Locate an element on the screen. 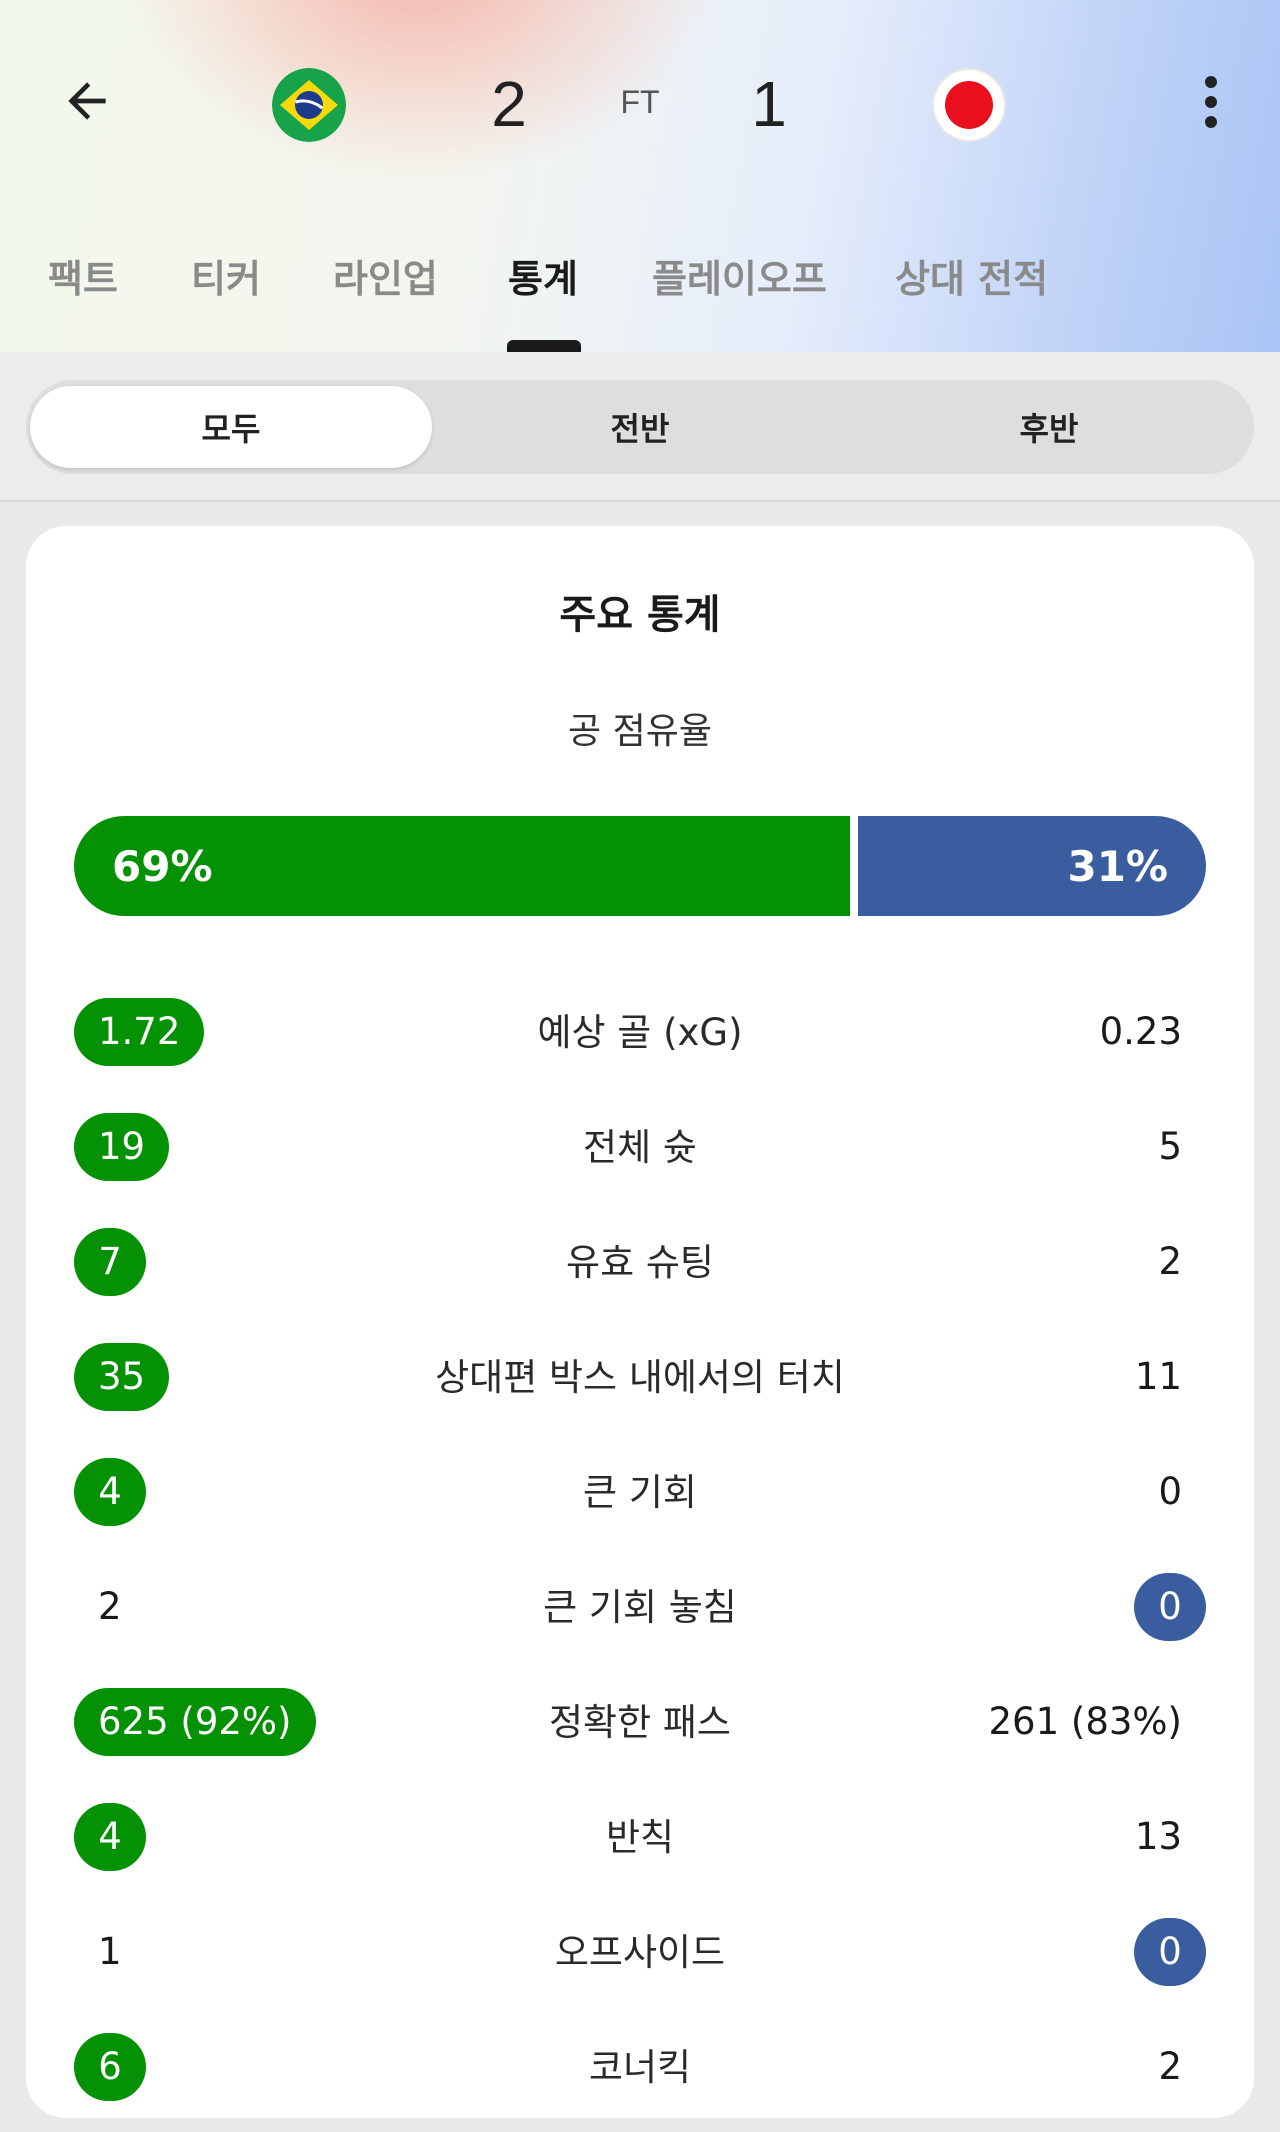 The height and width of the screenshot is (2132, 1280). stat-home-value: 19 is located at coordinates (122, 1147).